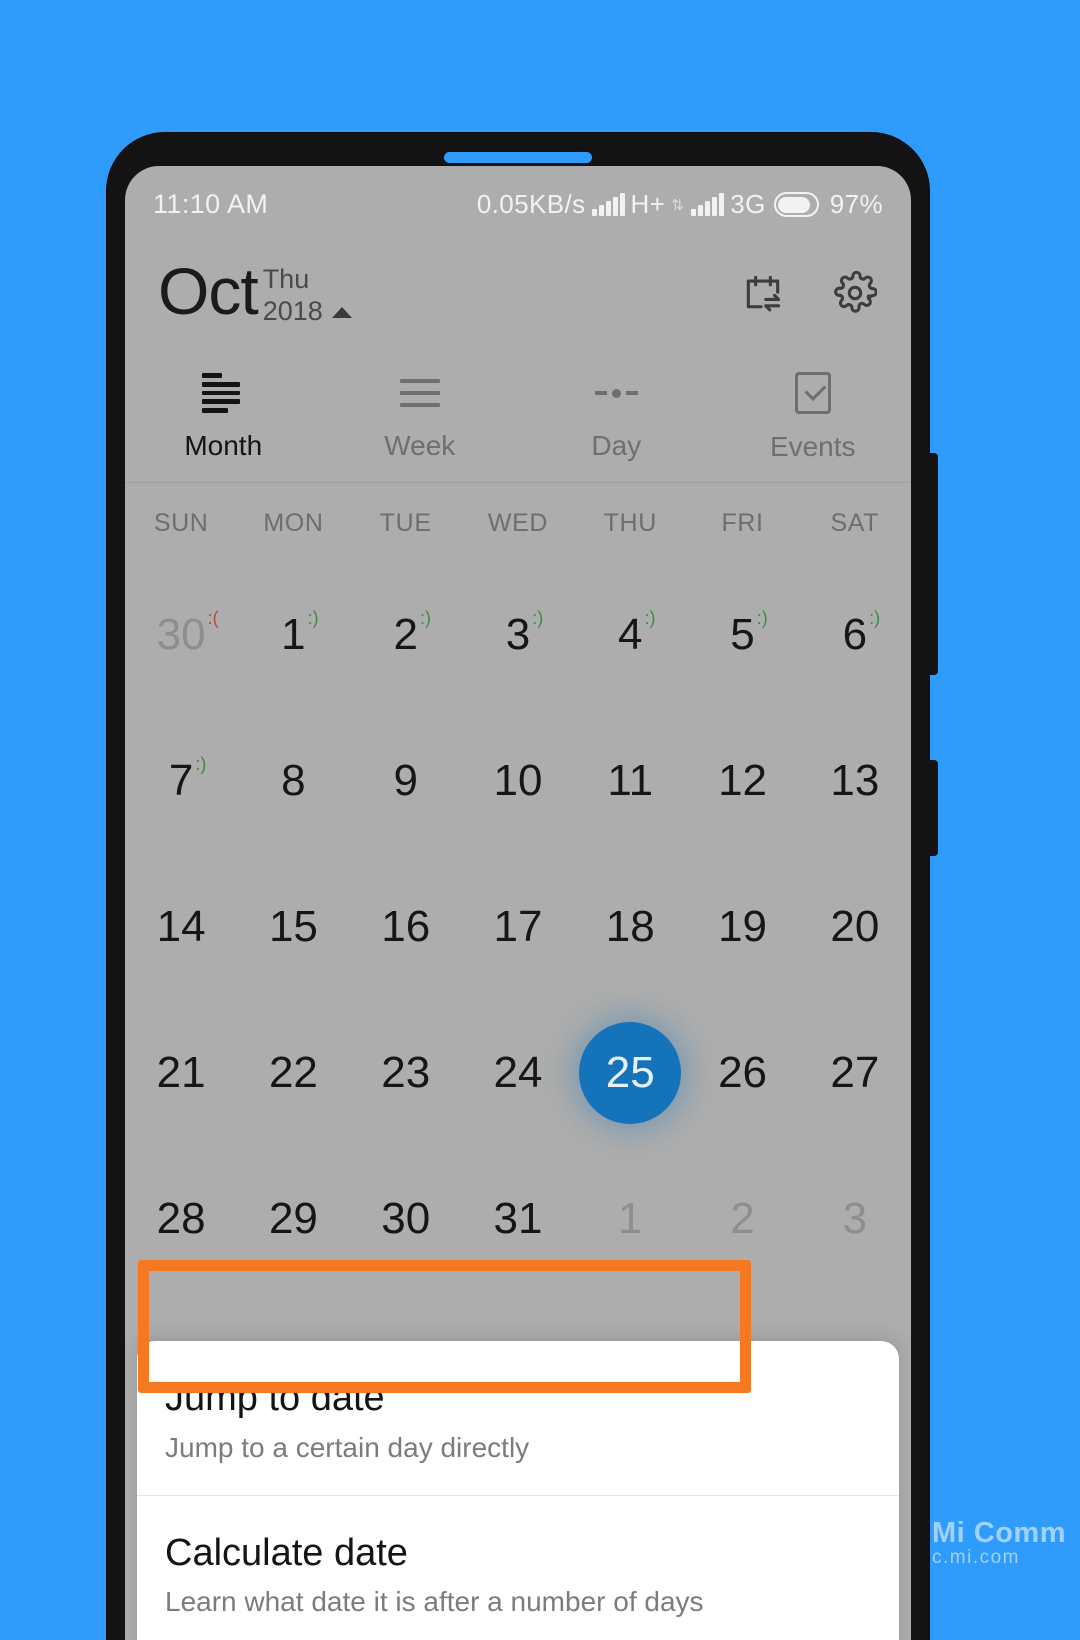 The width and height of the screenshot is (1080, 1640). Describe the element at coordinates (976, 1558) in the screenshot. I see `watermark-sub-text: c.mi.com` at that location.